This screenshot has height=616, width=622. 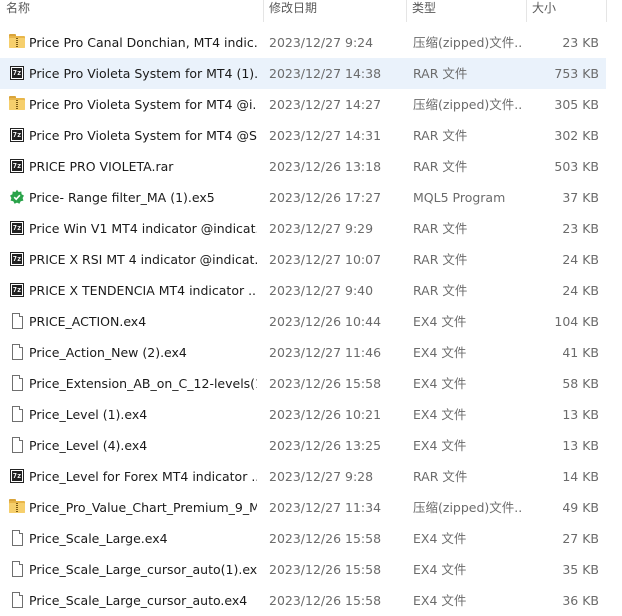 What do you see at coordinates (325, 352) in the screenshot?
I see `file-modified-date: 2023/12/27 11:46` at bounding box center [325, 352].